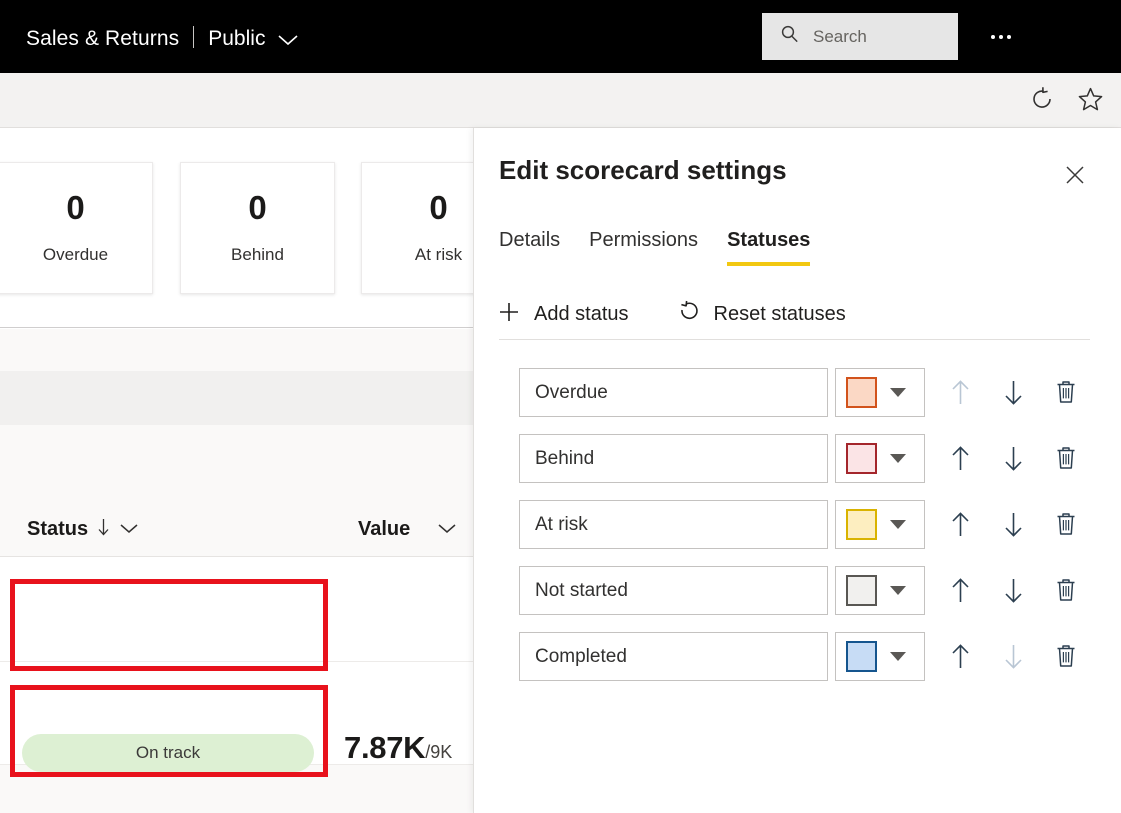 The width and height of the screenshot is (1121, 813). What do you see at coordinates (673, 656) in the screenshot?
I see `status-name-input: Completed` at bounding box center [673, 656].